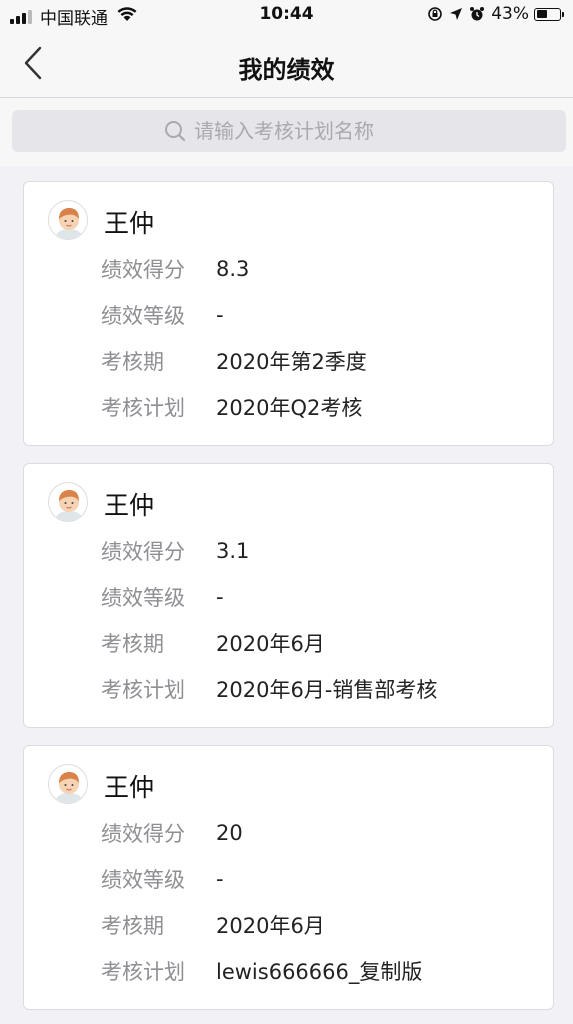  What do you see at coordinates (229, 833) in the screenshot?
I see `score-value: 20` at bounding box center [229, 833].